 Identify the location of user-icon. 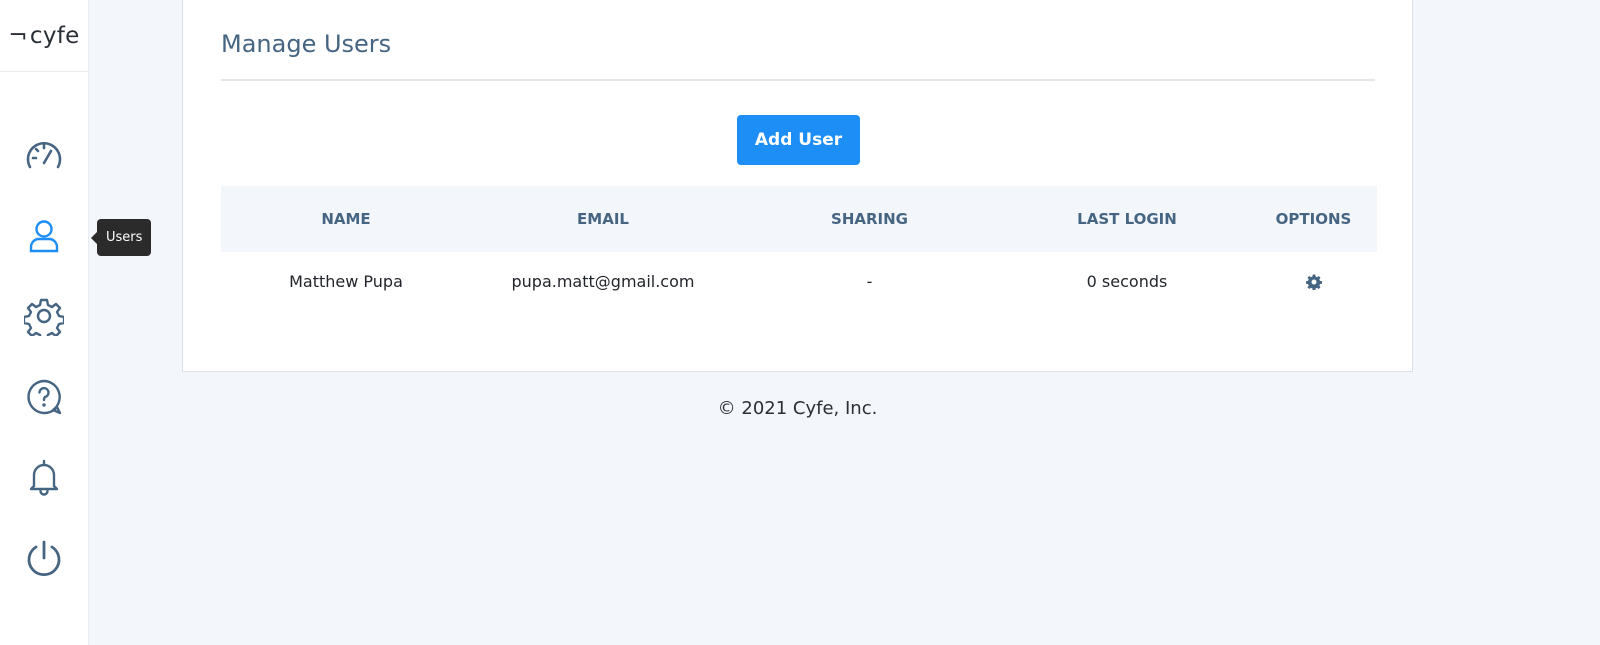
(44, 236).